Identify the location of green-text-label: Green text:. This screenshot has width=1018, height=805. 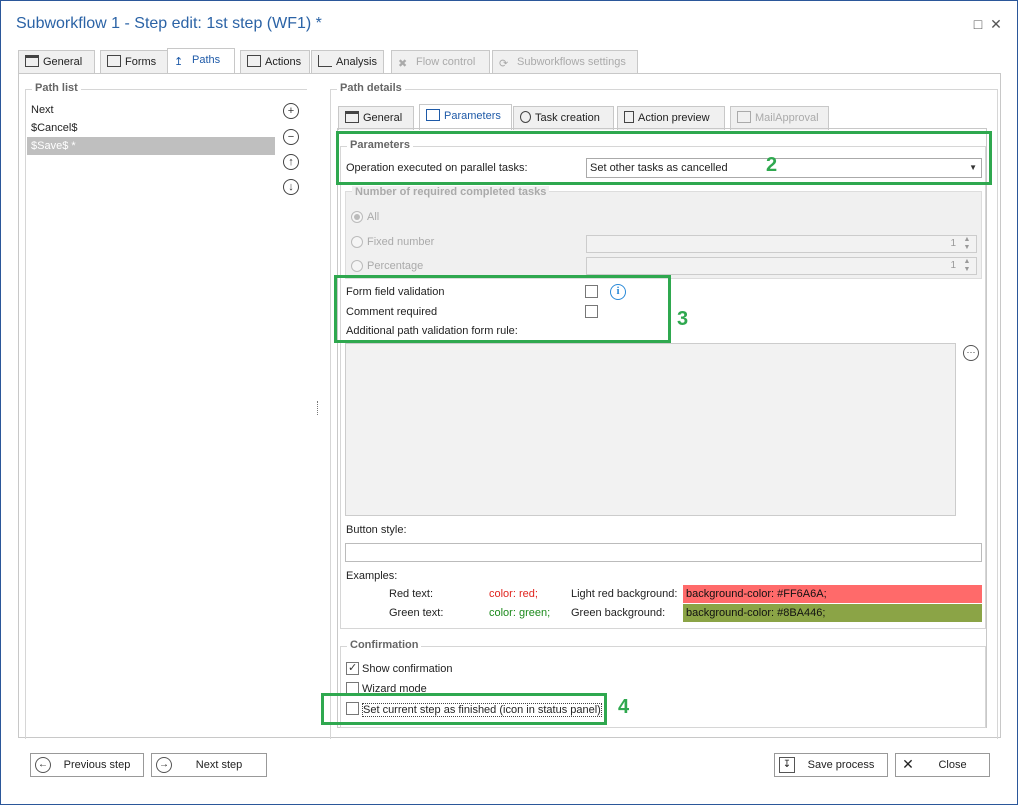
(416, 613).